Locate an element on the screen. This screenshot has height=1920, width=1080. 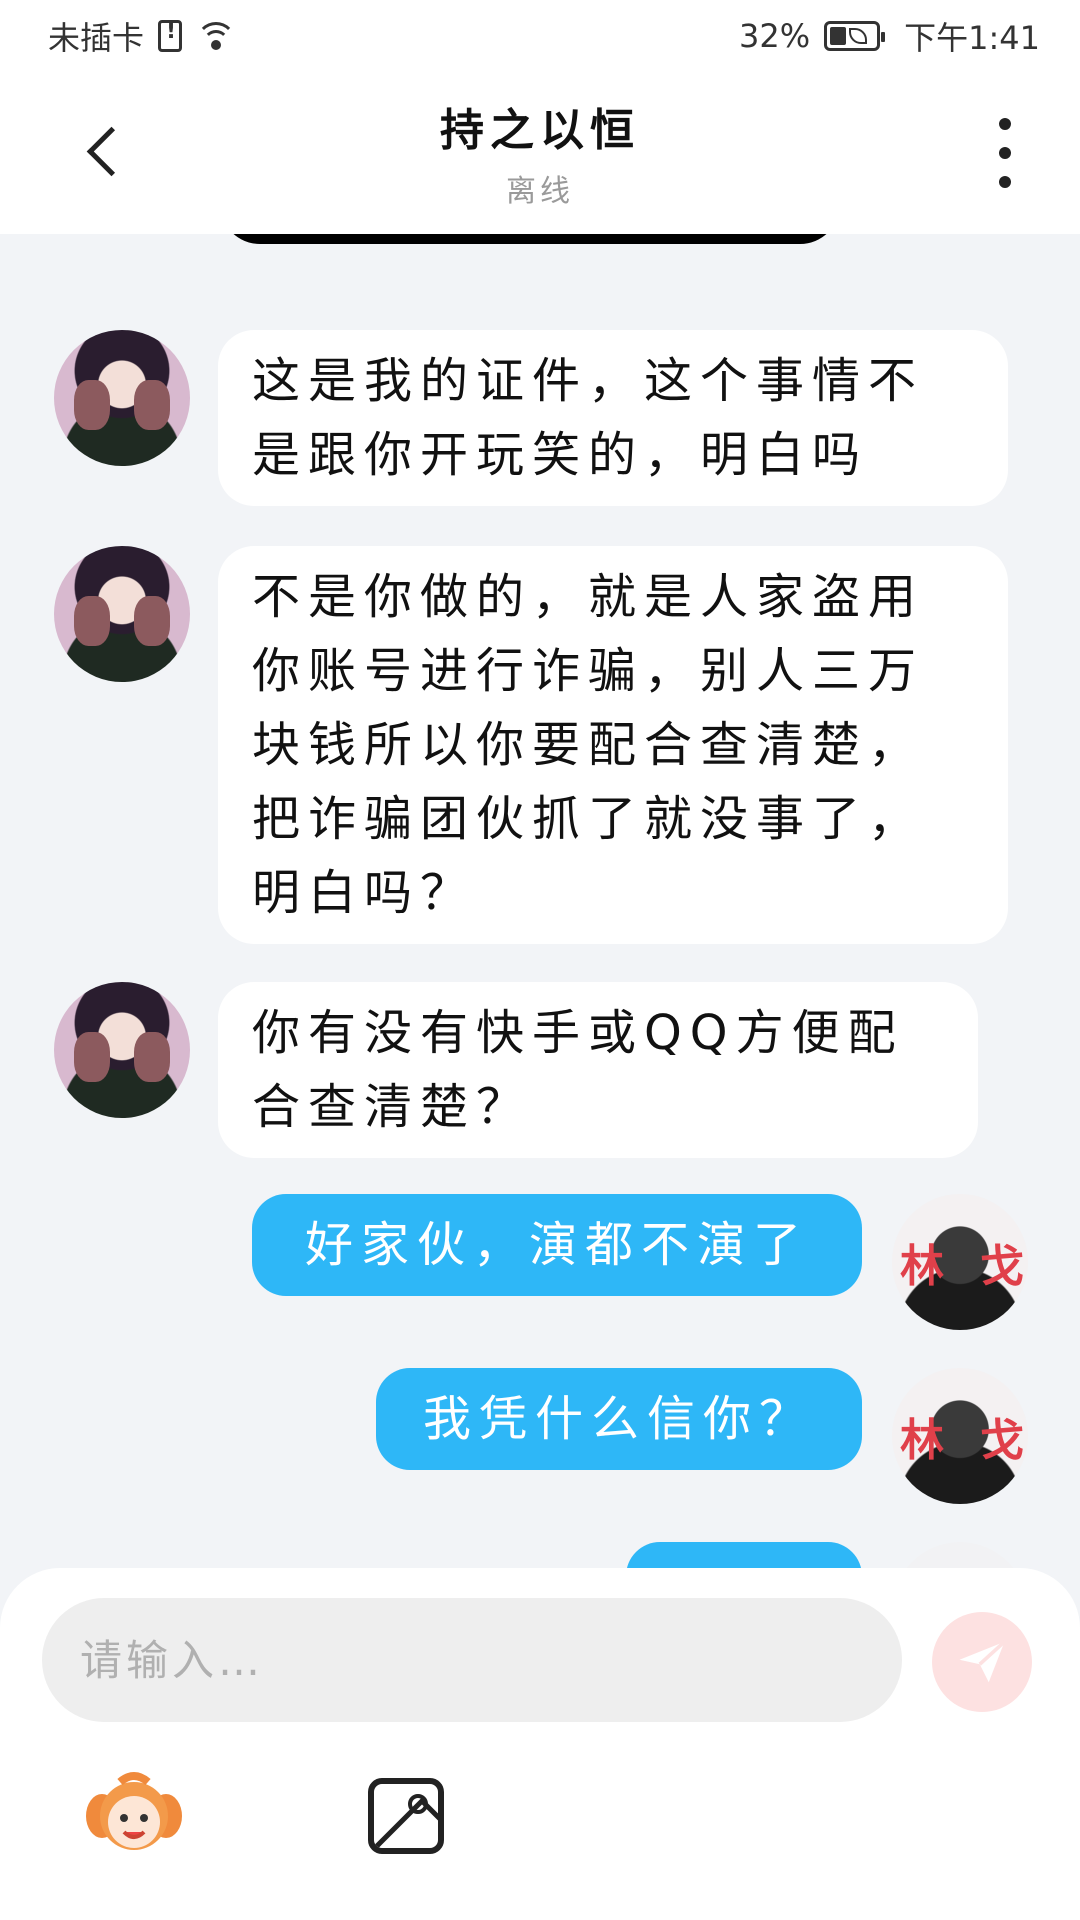
battery-percent: 32% is located at coordinates (775, 36).